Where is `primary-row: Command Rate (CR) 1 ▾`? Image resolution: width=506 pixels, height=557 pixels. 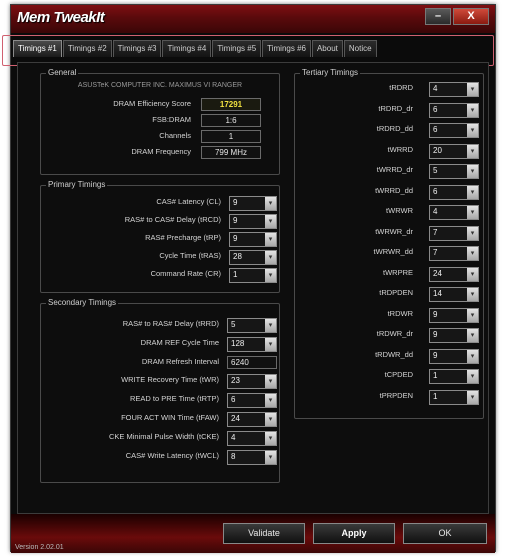
primary-row: Command Rate (CR) 1 ▾ is located at coordinates (160, 275).